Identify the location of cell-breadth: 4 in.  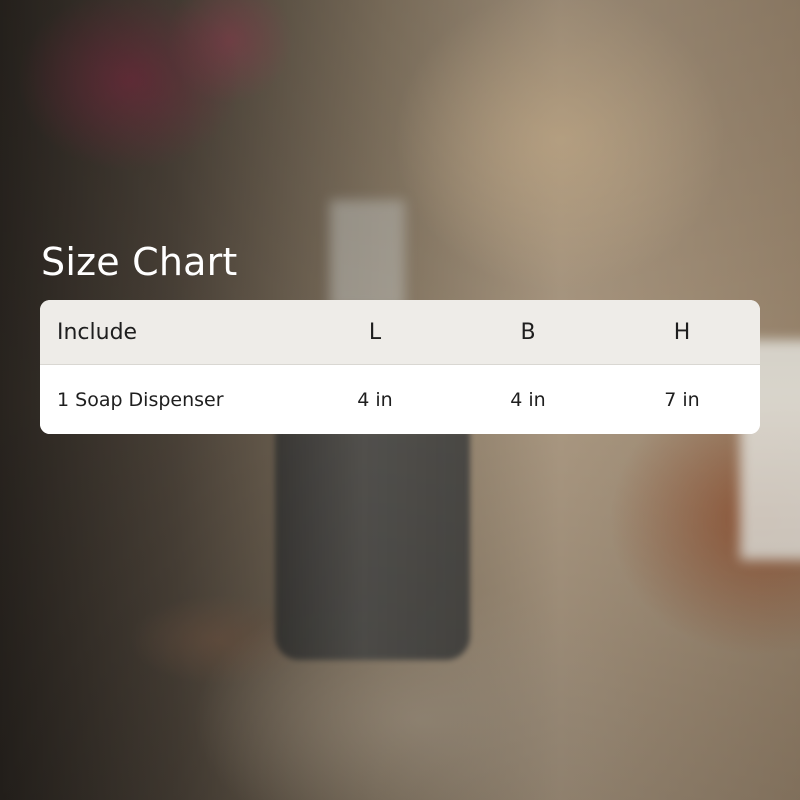
(528, 399).